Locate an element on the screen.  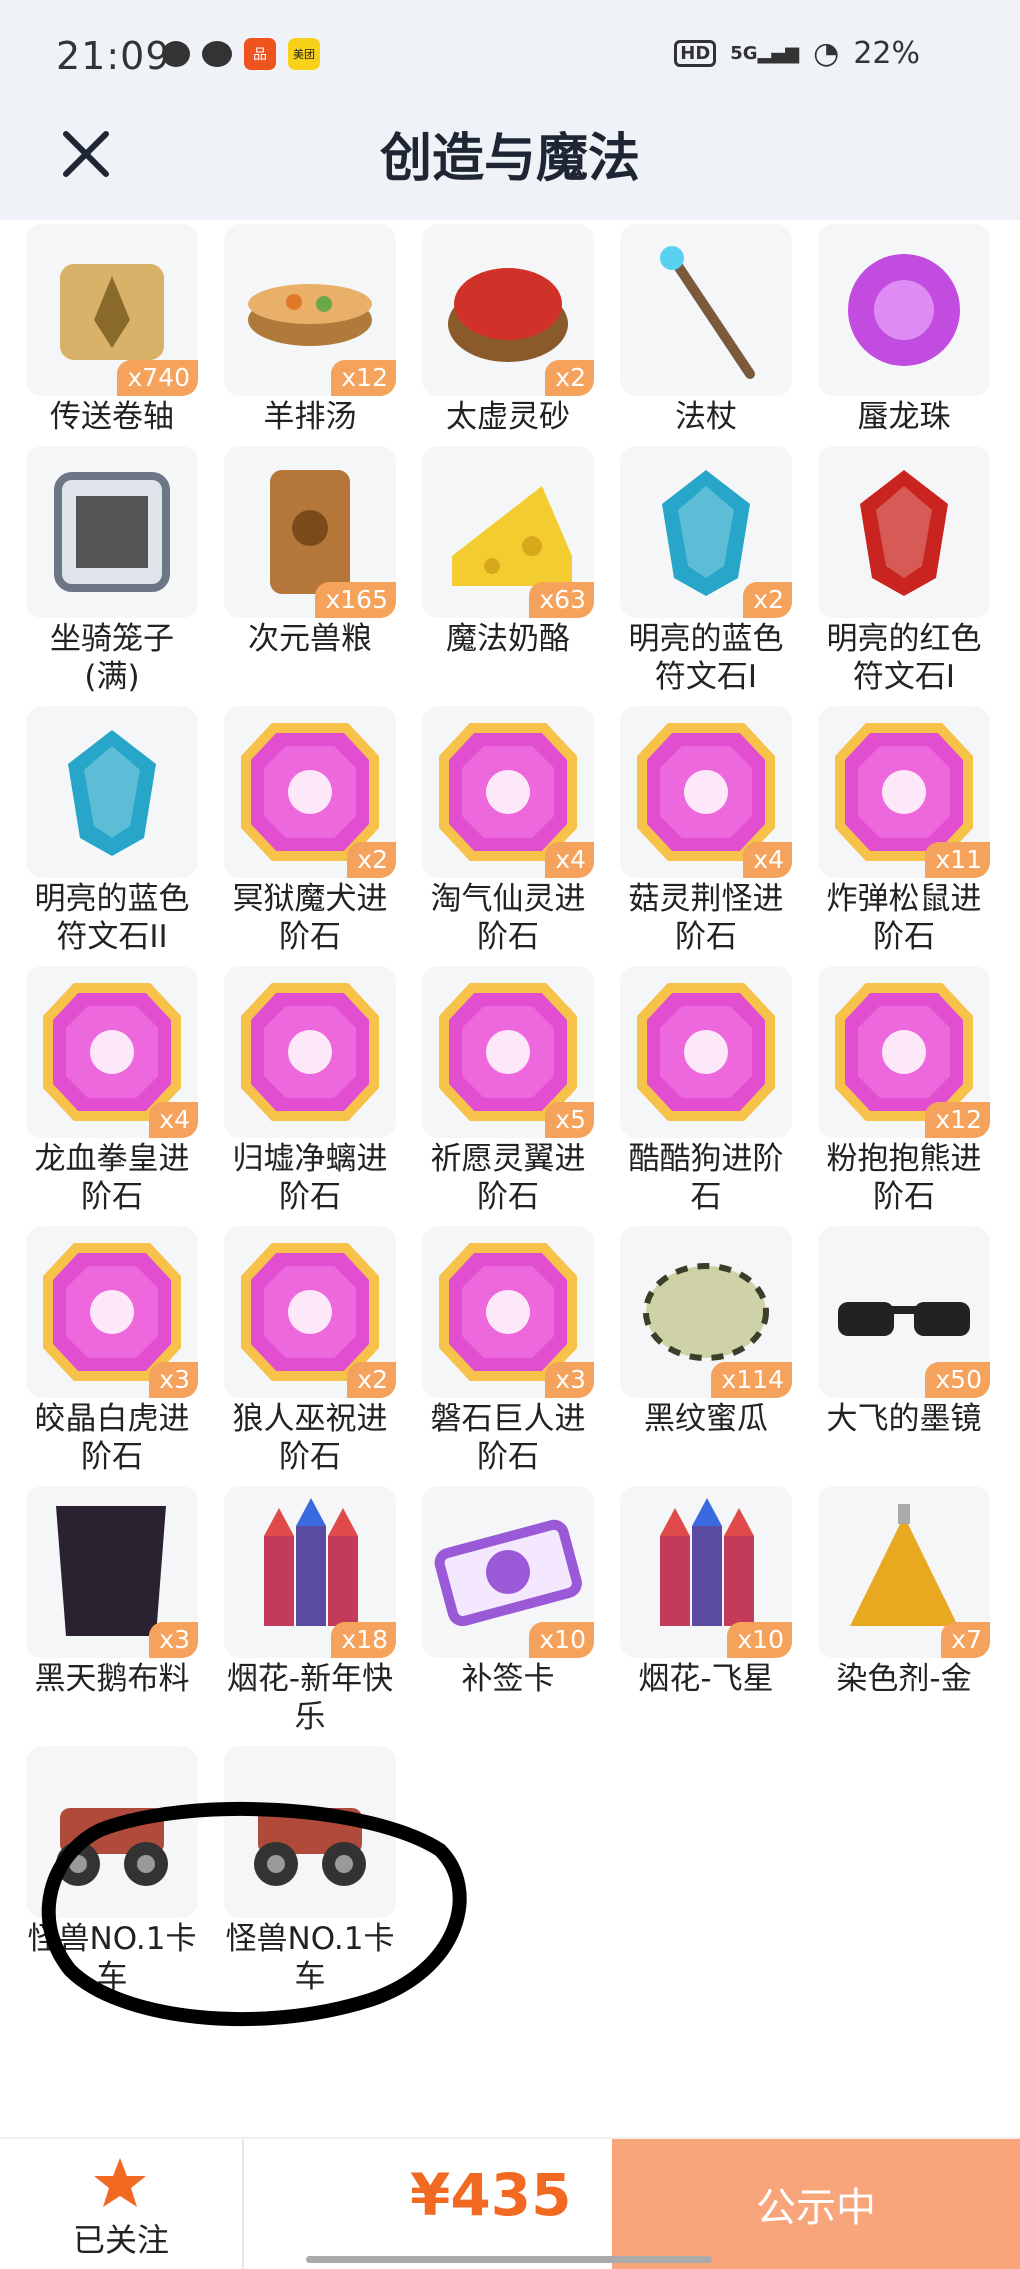
inventory-item: x3 磐石巨人进阶石 is located at coordinates (521, 1351).